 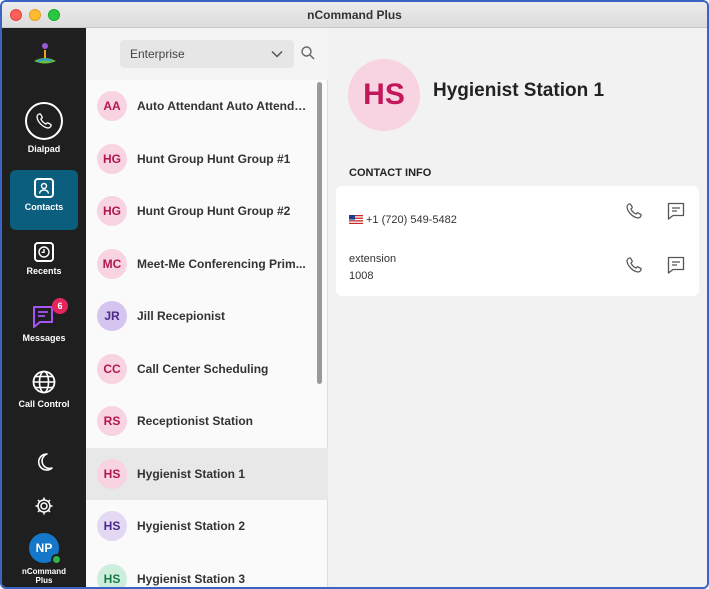 What do you see at coordinates (390, 173) in the screenshot?
I see `contact-info-header: CONTACT INFO` at bounding box center [390, 173].